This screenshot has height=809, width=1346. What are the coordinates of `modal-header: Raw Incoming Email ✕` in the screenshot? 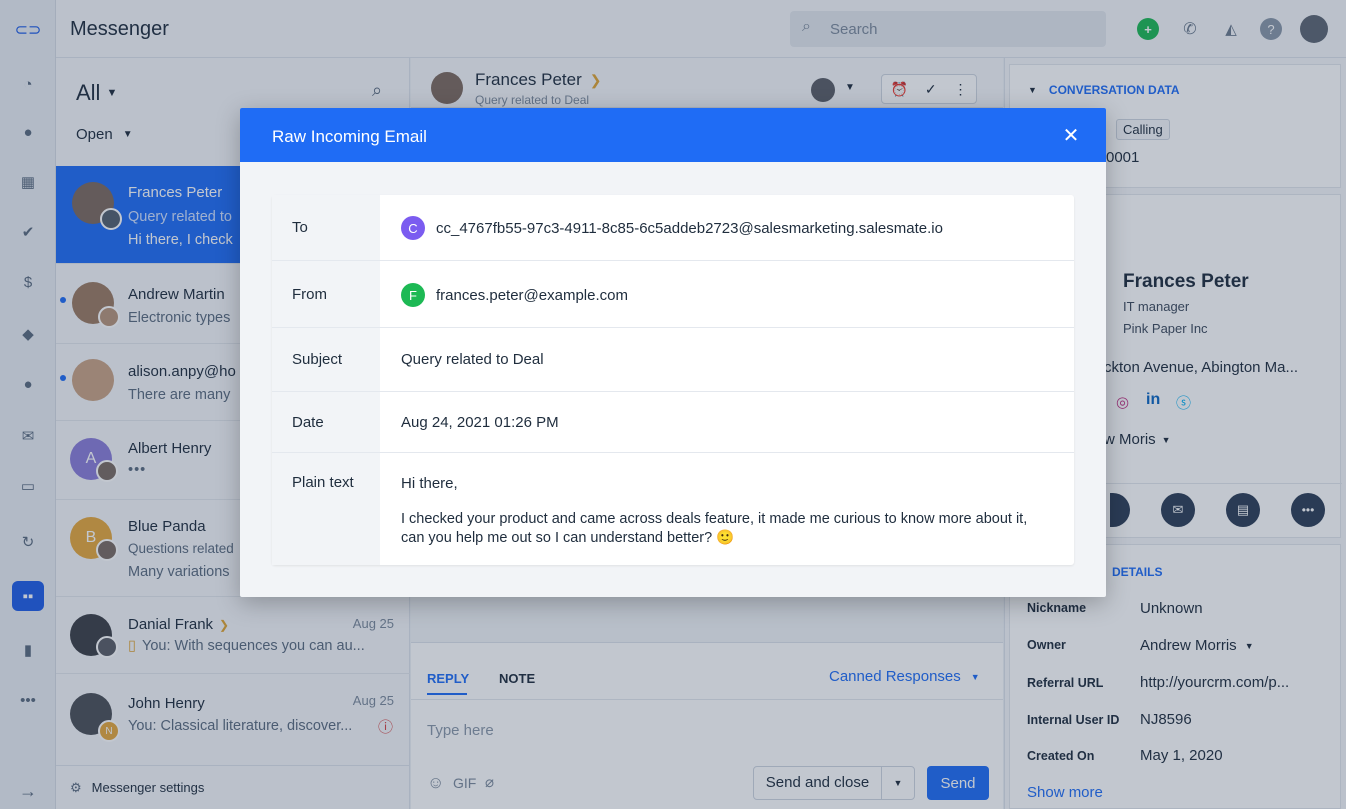 It's located at (673, 135).